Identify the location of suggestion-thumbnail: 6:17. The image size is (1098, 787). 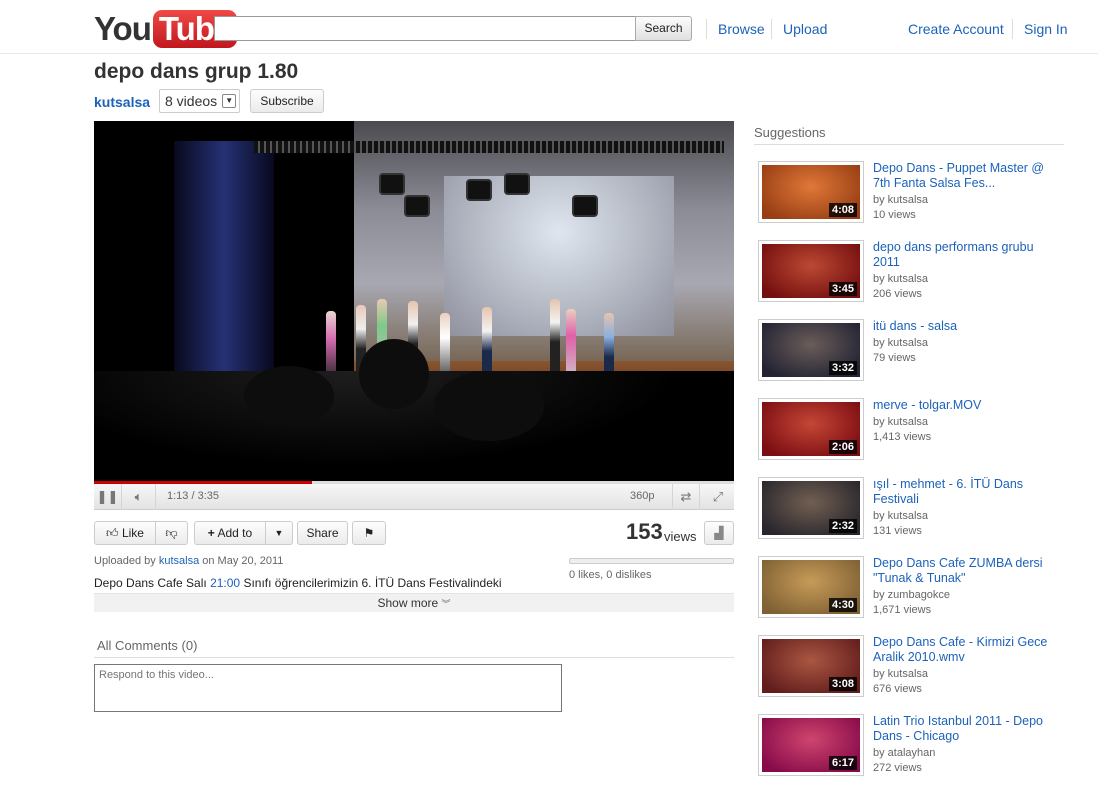
(811, 745).